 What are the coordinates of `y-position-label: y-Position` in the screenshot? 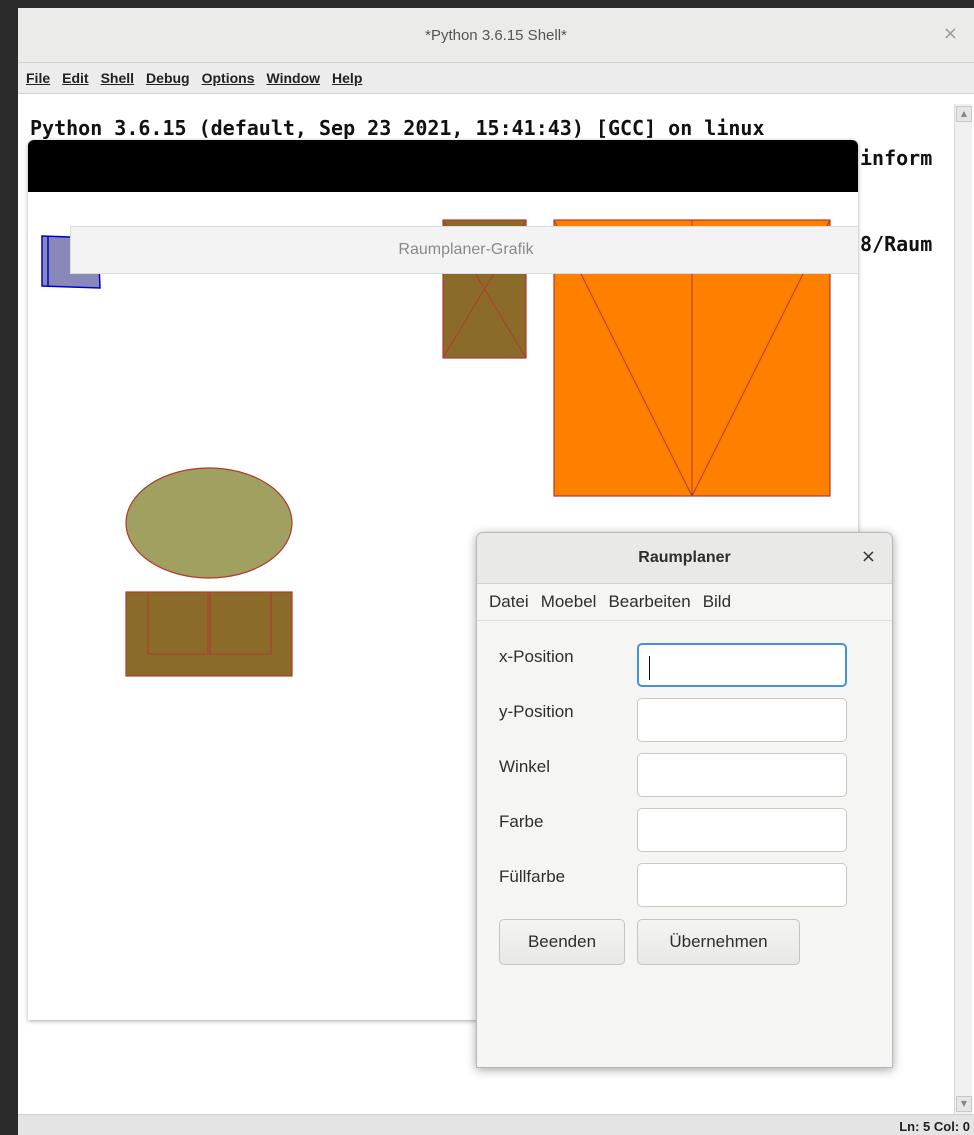 It's located at (536, 711).